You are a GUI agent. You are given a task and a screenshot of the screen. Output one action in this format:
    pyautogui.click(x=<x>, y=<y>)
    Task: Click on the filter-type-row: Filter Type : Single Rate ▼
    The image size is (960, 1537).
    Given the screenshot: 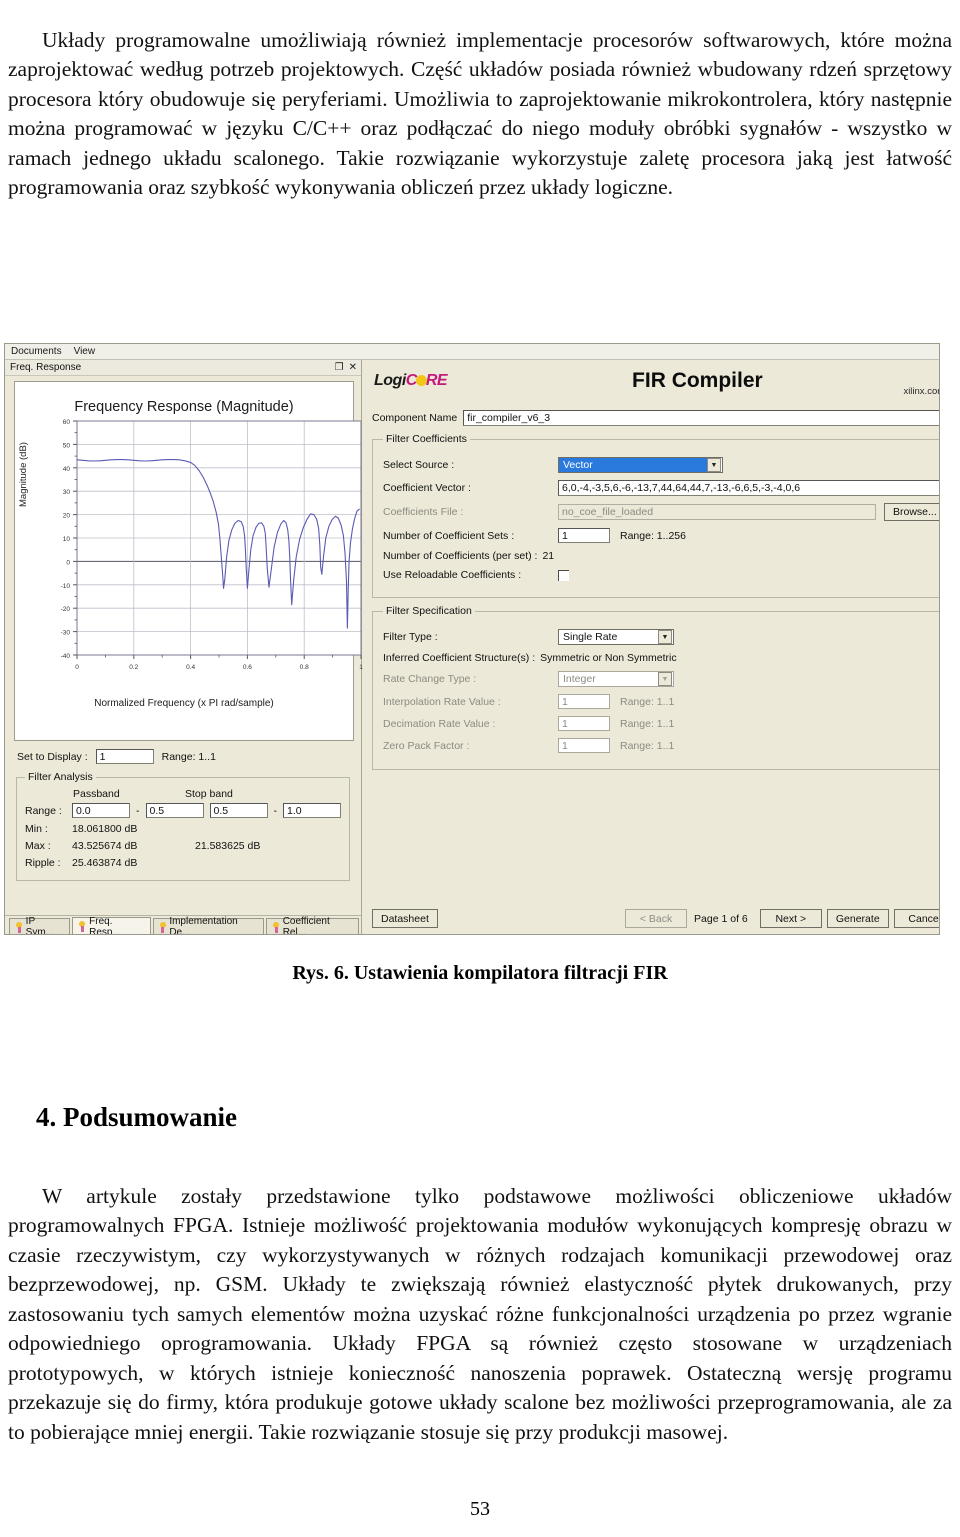 What is the action you would take?
    pyautogui.click(x=661, y=637)
    